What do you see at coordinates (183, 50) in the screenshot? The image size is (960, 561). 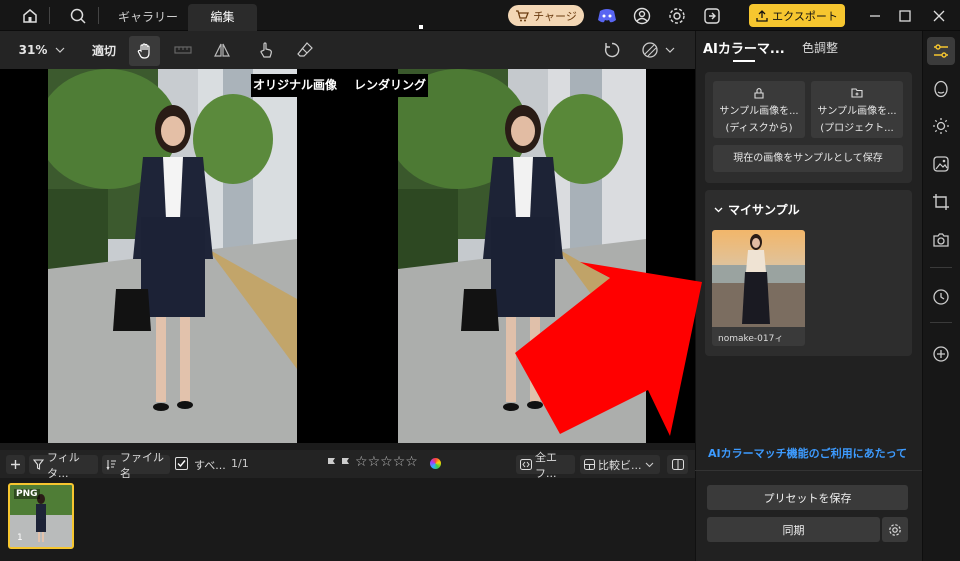 I see `ruler-icon` at bounding box center [183, 50].